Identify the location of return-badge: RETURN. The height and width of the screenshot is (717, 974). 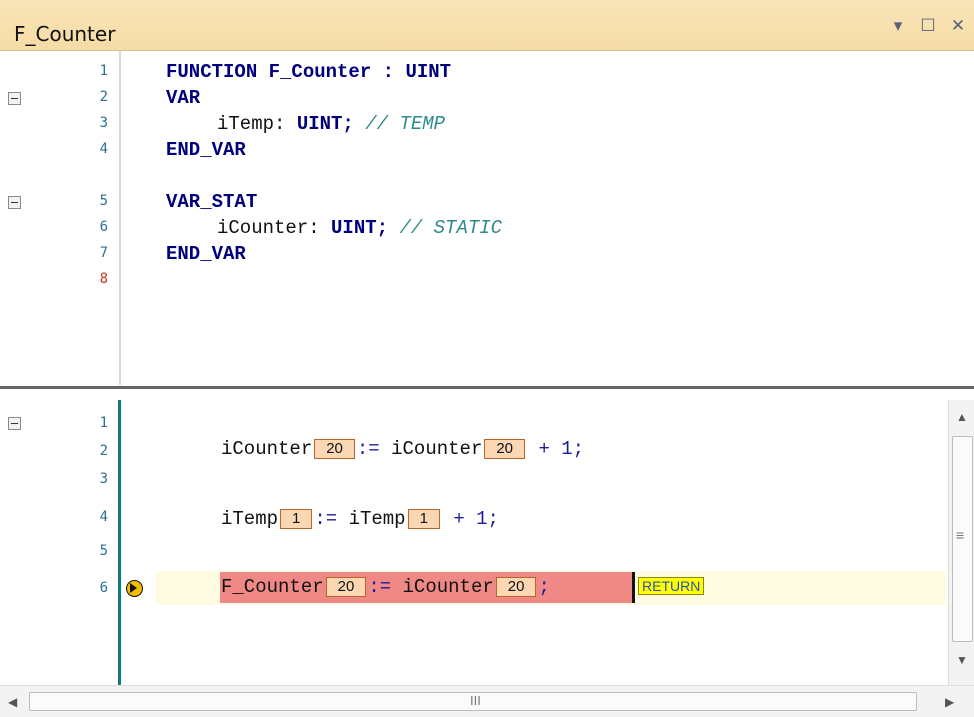
(671, 586).